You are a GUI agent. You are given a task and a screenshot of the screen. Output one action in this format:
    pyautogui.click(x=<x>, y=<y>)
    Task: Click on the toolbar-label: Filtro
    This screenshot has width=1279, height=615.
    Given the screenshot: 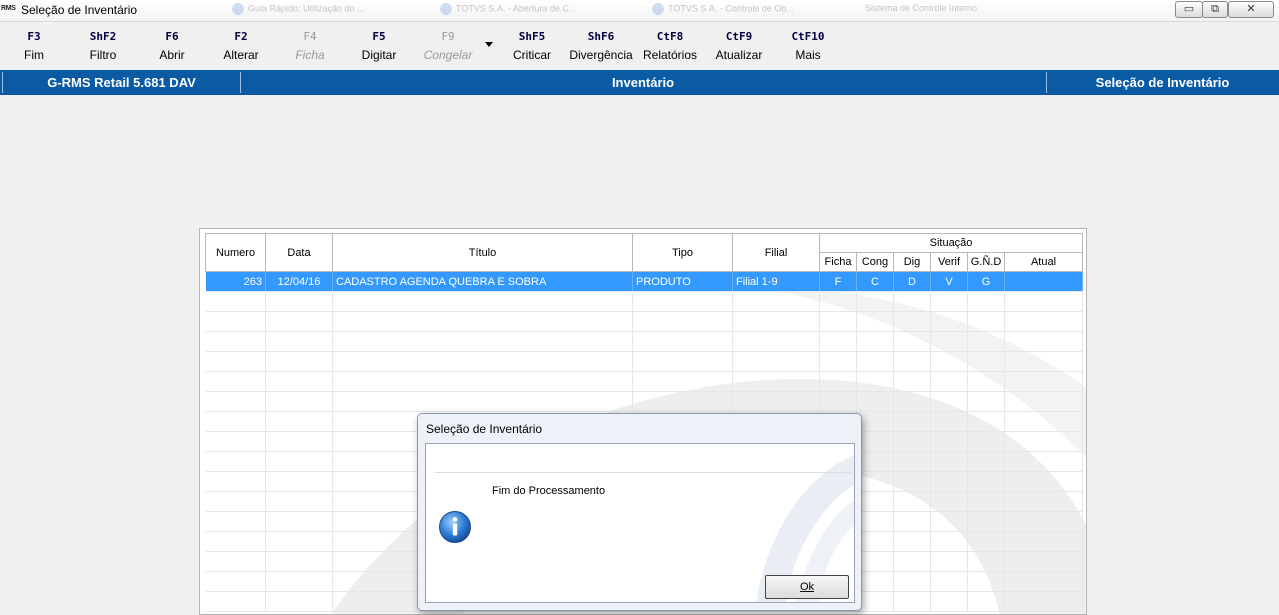 What is the action you would take?
    pyautogui.click(x=103, y=55)
    